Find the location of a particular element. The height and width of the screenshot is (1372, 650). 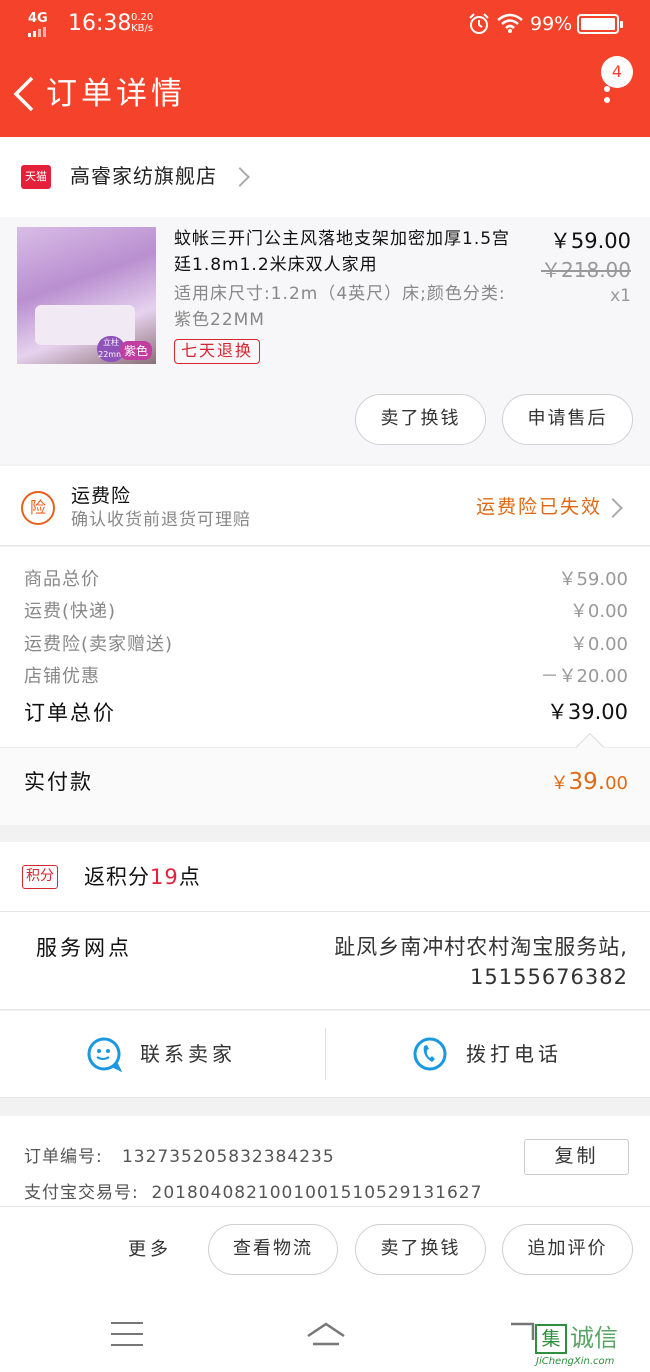

call-phone-label: 拨打电话 is located at coordinates (514, 1054).